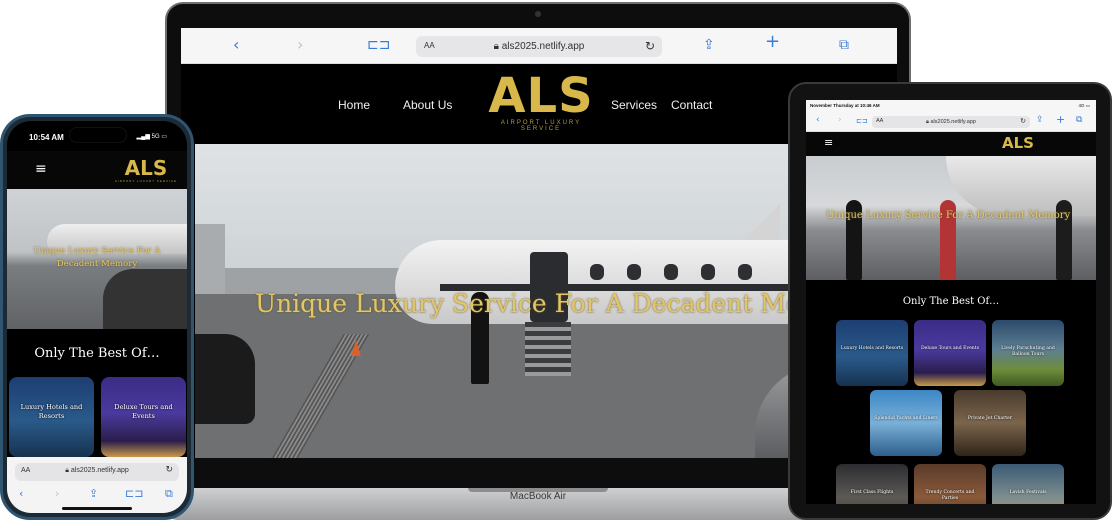 Image resolution: width=1113 pixels, height=522 pixels. Describe the element at coordinates (1021, 186) in the screenshot. I see `hero-jet` at that location.